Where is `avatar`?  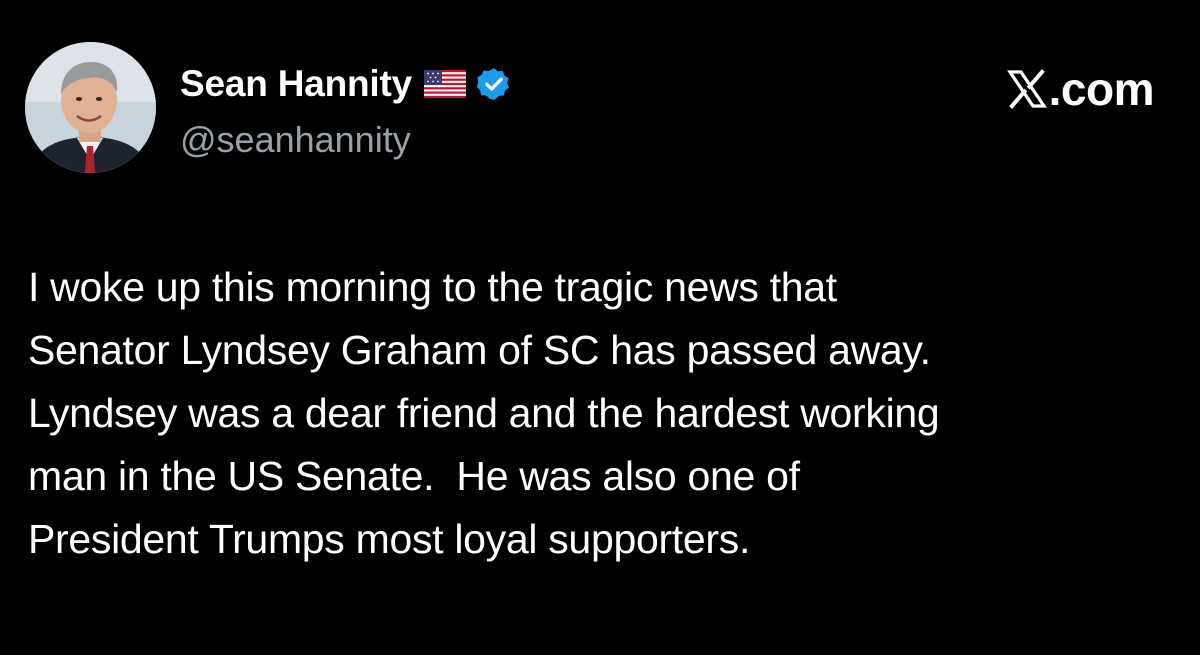 avatar is located at coordinates (90, 107).